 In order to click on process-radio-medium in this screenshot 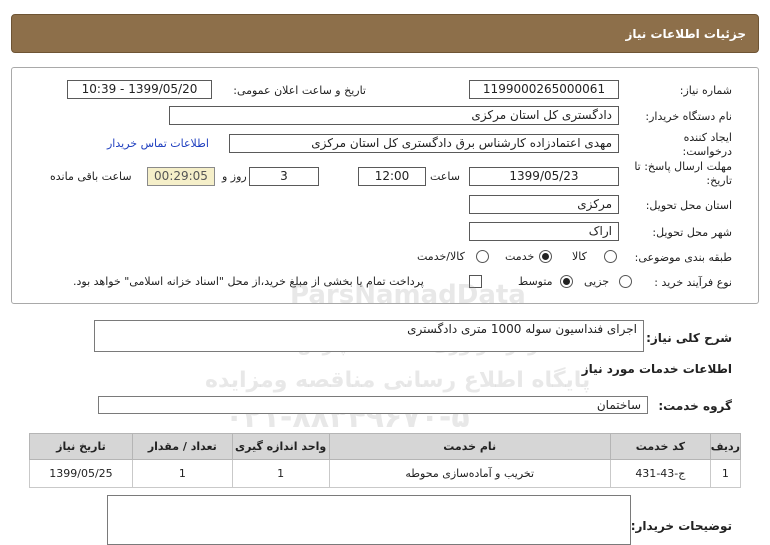, I will do `click(566, 281)`.